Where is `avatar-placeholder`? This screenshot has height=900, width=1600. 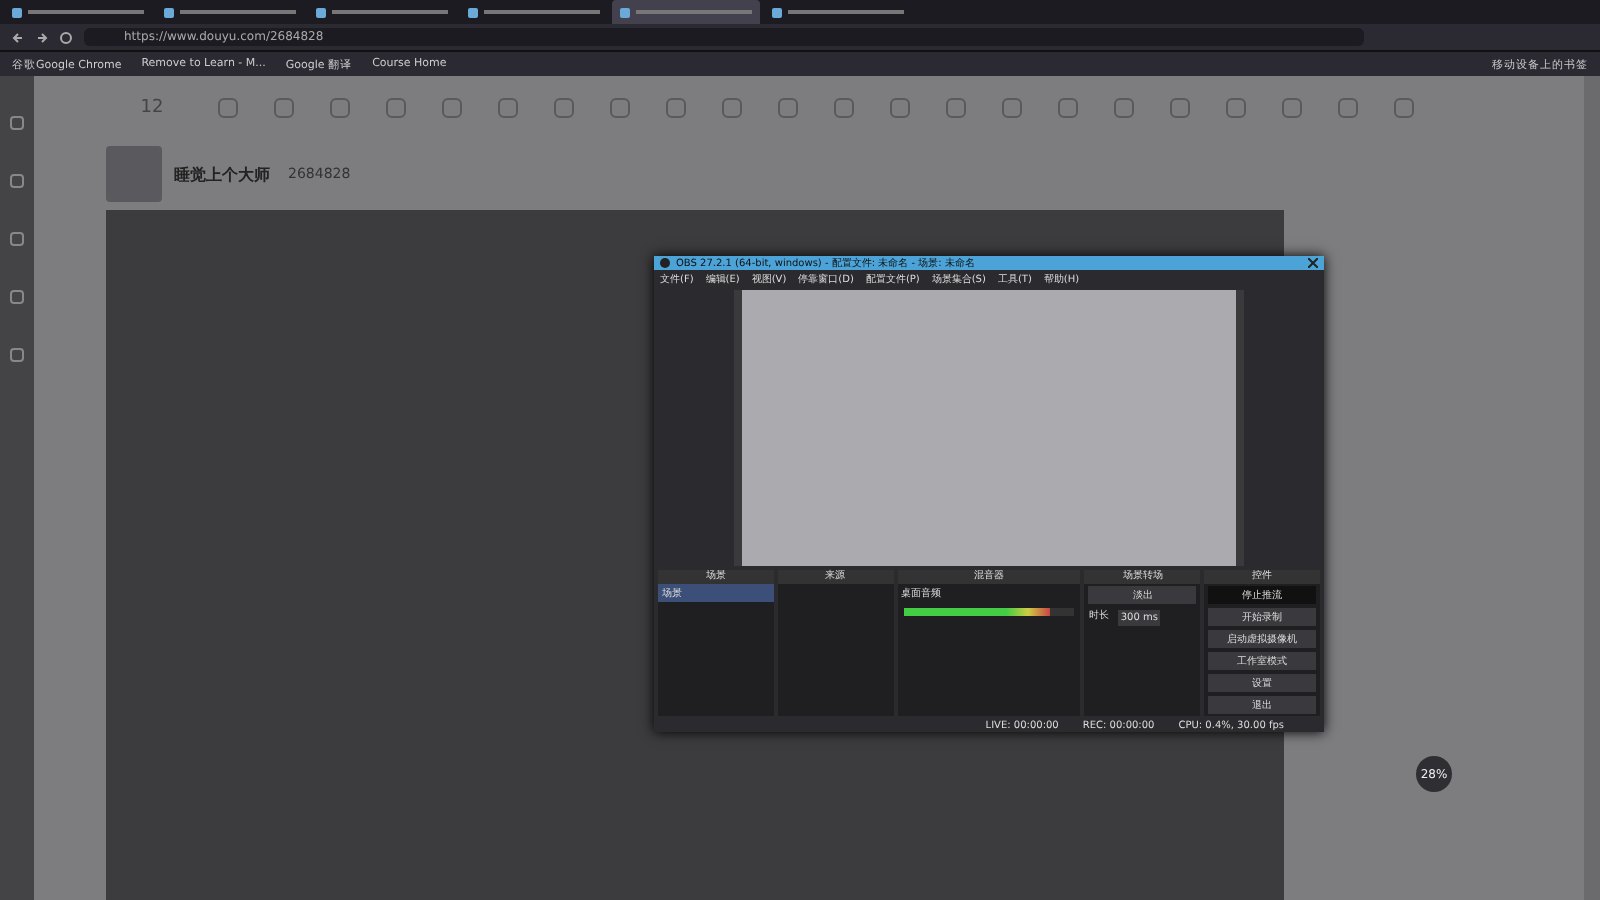 avatar-placeholder is located at coordinates (134, 174).